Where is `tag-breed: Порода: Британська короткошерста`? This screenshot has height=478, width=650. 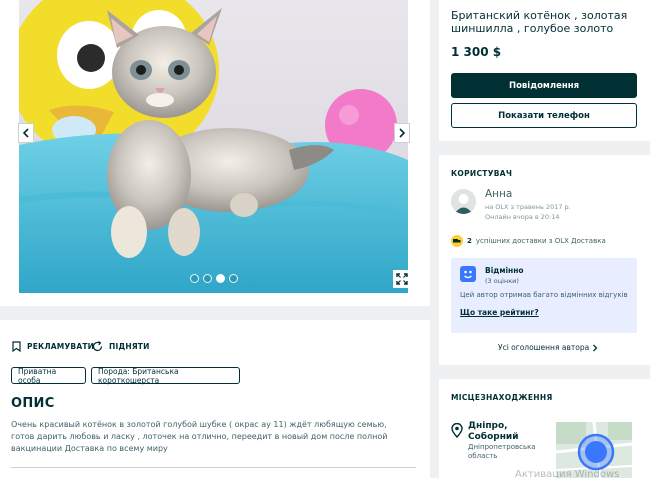 tag-breed: Порода: Британська короткошерста is located at coordinates (165, 376).